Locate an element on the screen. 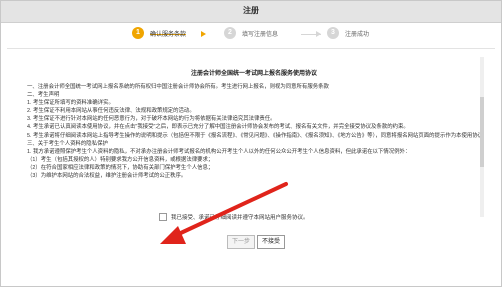 Image resolution: width=502 pixels, height=287 pixels. agreement-line: （1）考生（包括其授权的人）特别要求我方公开信息资料，或根据法律要求； is located at coordinates (120, 159).